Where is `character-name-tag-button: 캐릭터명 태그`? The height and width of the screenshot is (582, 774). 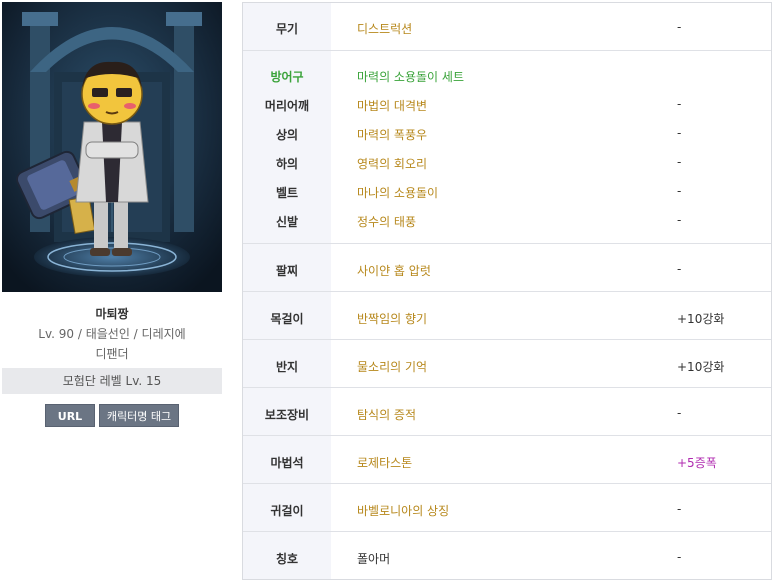
character-name-tag-button: 캐릭터명 태그 is located at coordinates (139, 415).